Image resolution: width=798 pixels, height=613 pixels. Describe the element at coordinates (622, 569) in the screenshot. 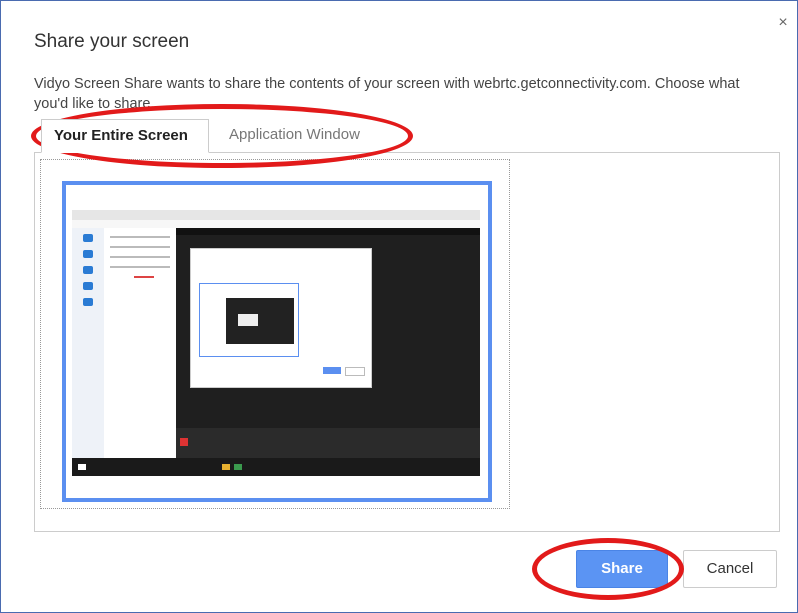

I see `share-button: Share` at that location.